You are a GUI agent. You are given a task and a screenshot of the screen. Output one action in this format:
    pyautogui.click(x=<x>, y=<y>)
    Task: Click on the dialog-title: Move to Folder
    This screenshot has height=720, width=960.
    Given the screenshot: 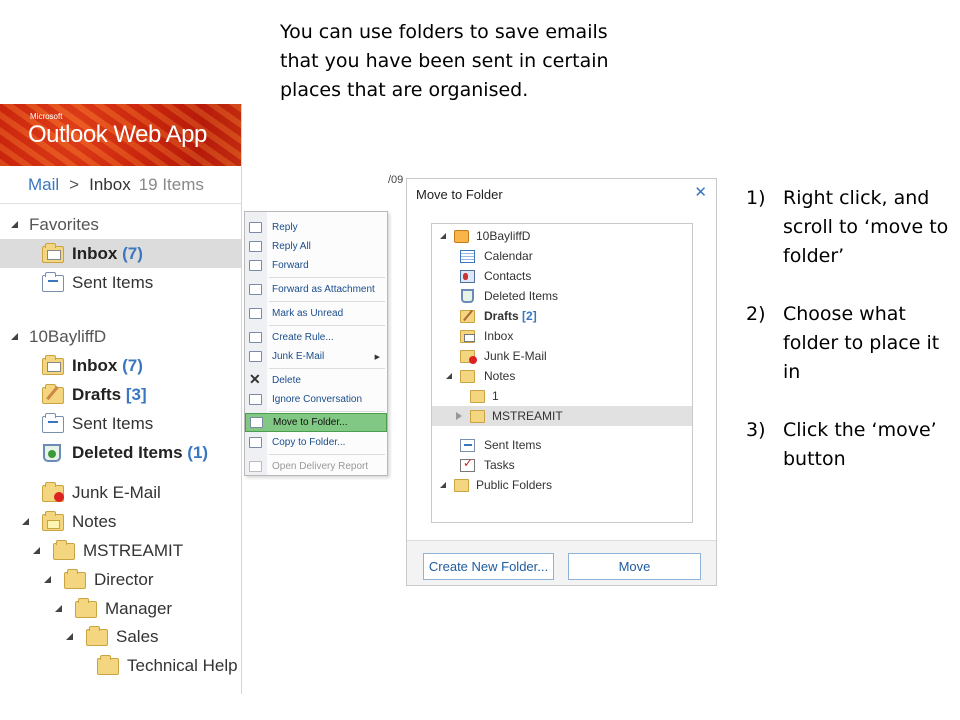 What is the action you would take?
    pyautogui.click(x=459, y=194)
    